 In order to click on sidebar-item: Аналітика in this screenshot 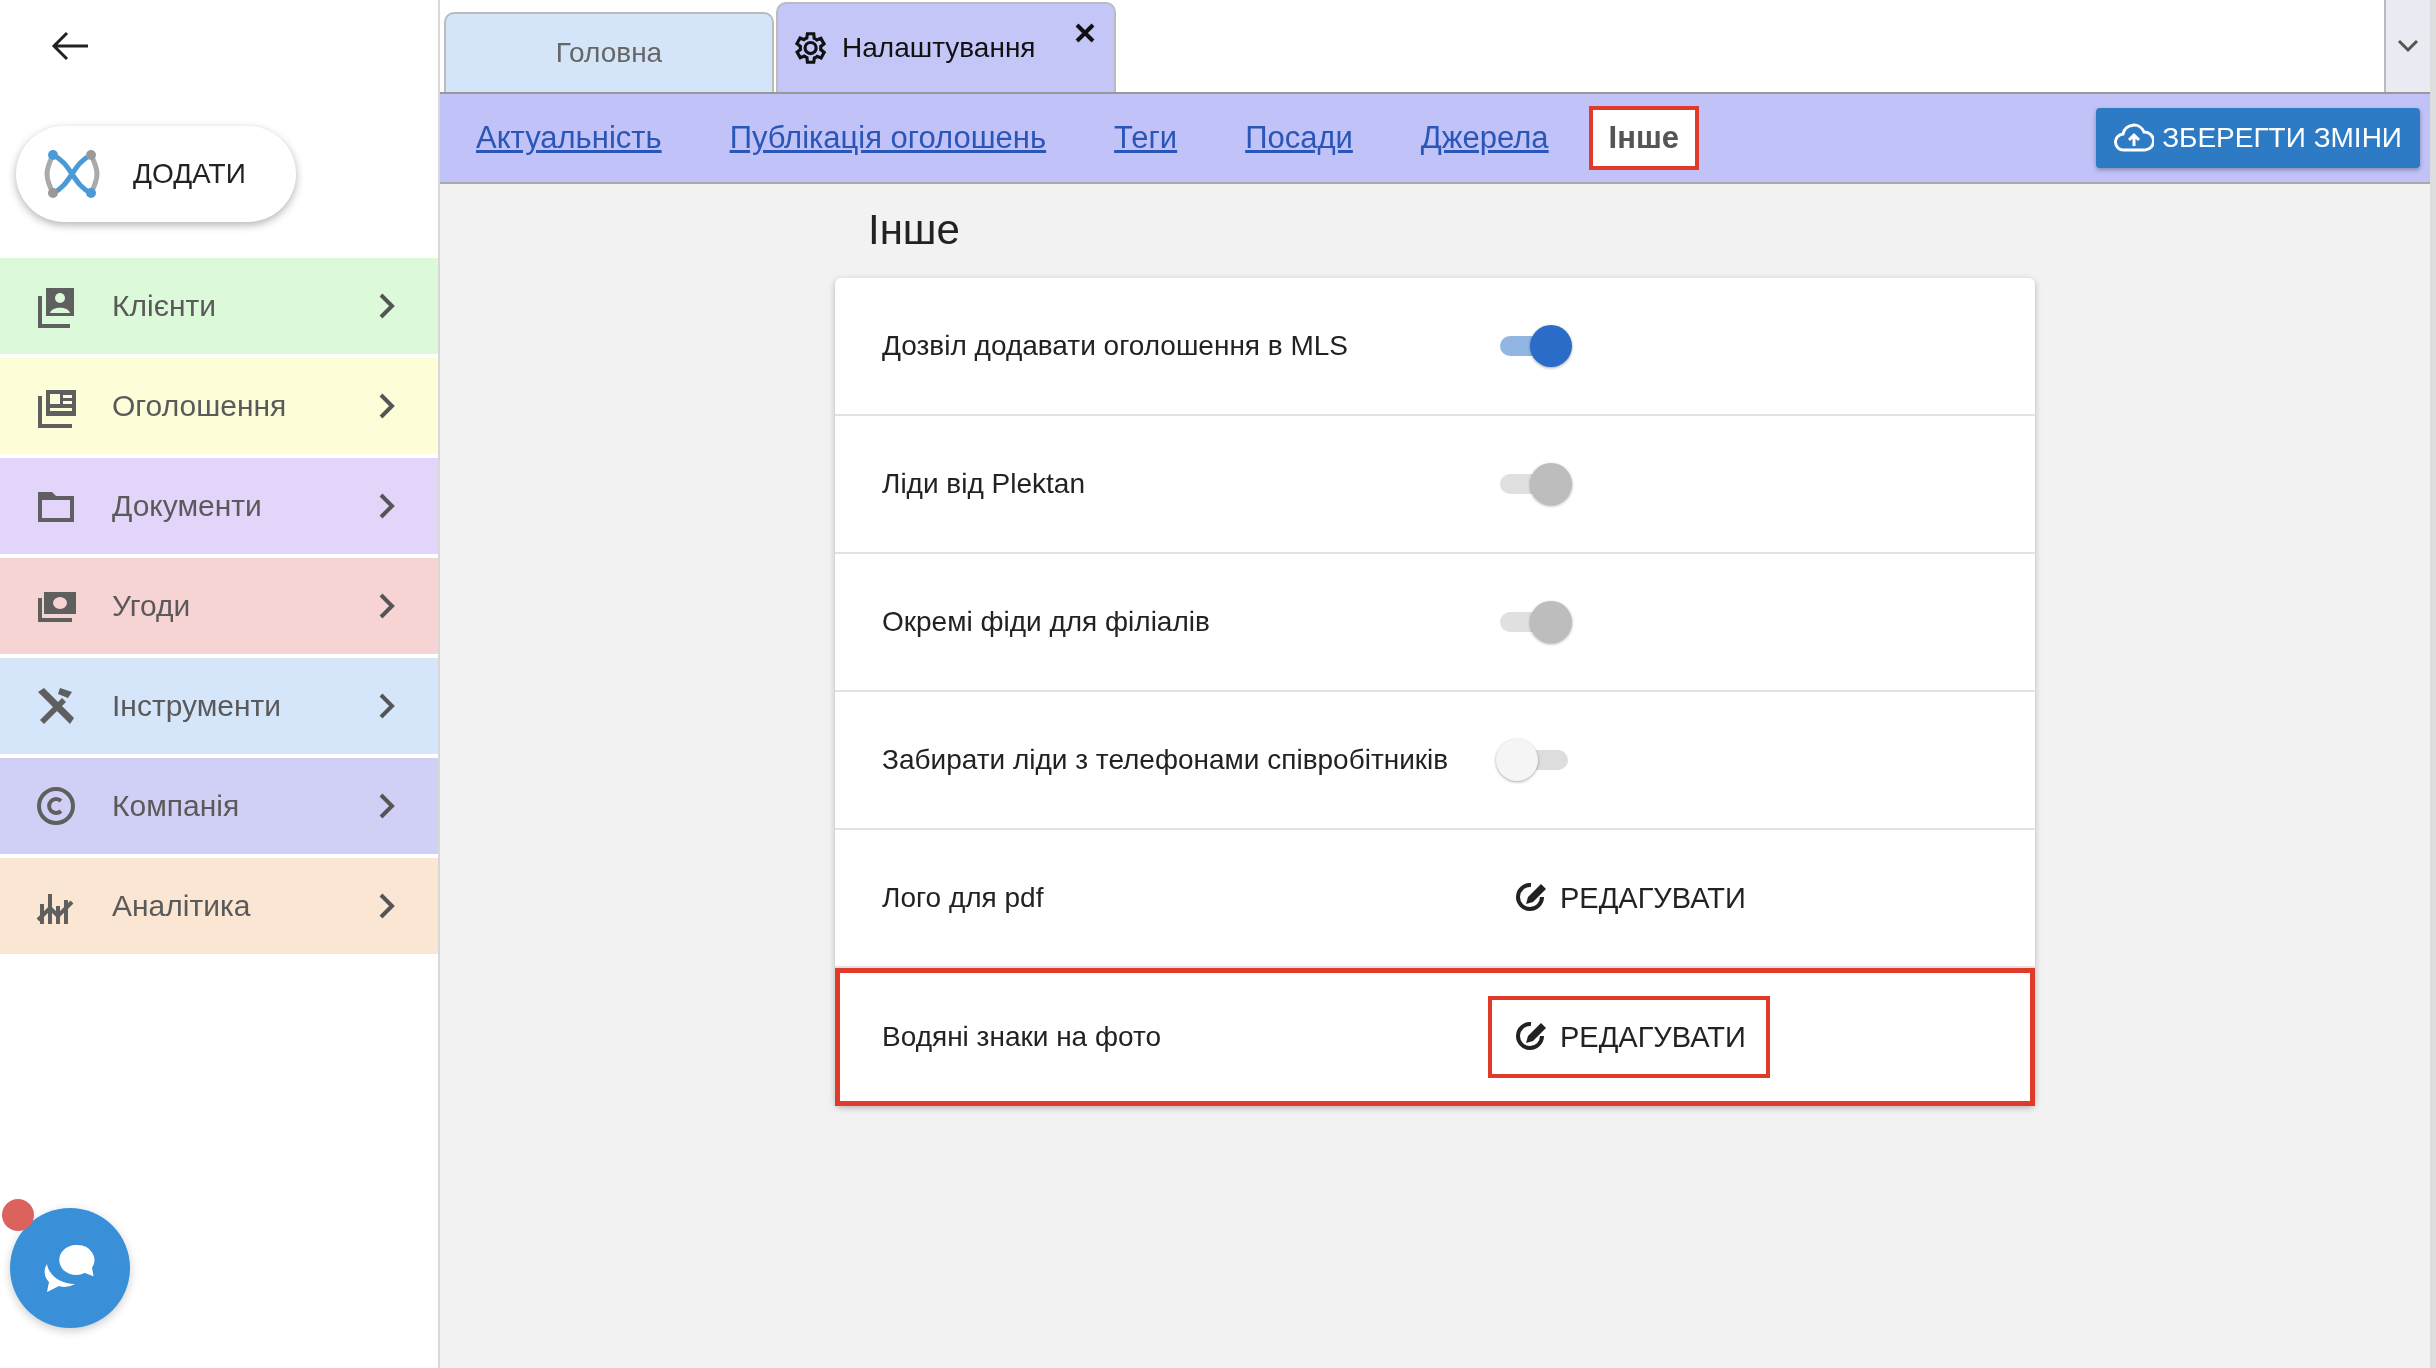, I will do `click(219, 906)`.